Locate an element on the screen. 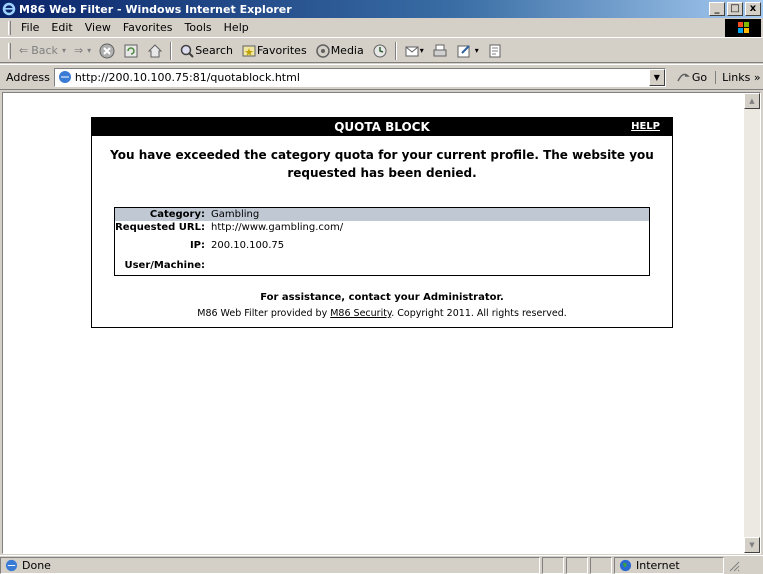 The height and width of the screenshot is (574, 763). favorites-icon is located at coordinates (249, 50).